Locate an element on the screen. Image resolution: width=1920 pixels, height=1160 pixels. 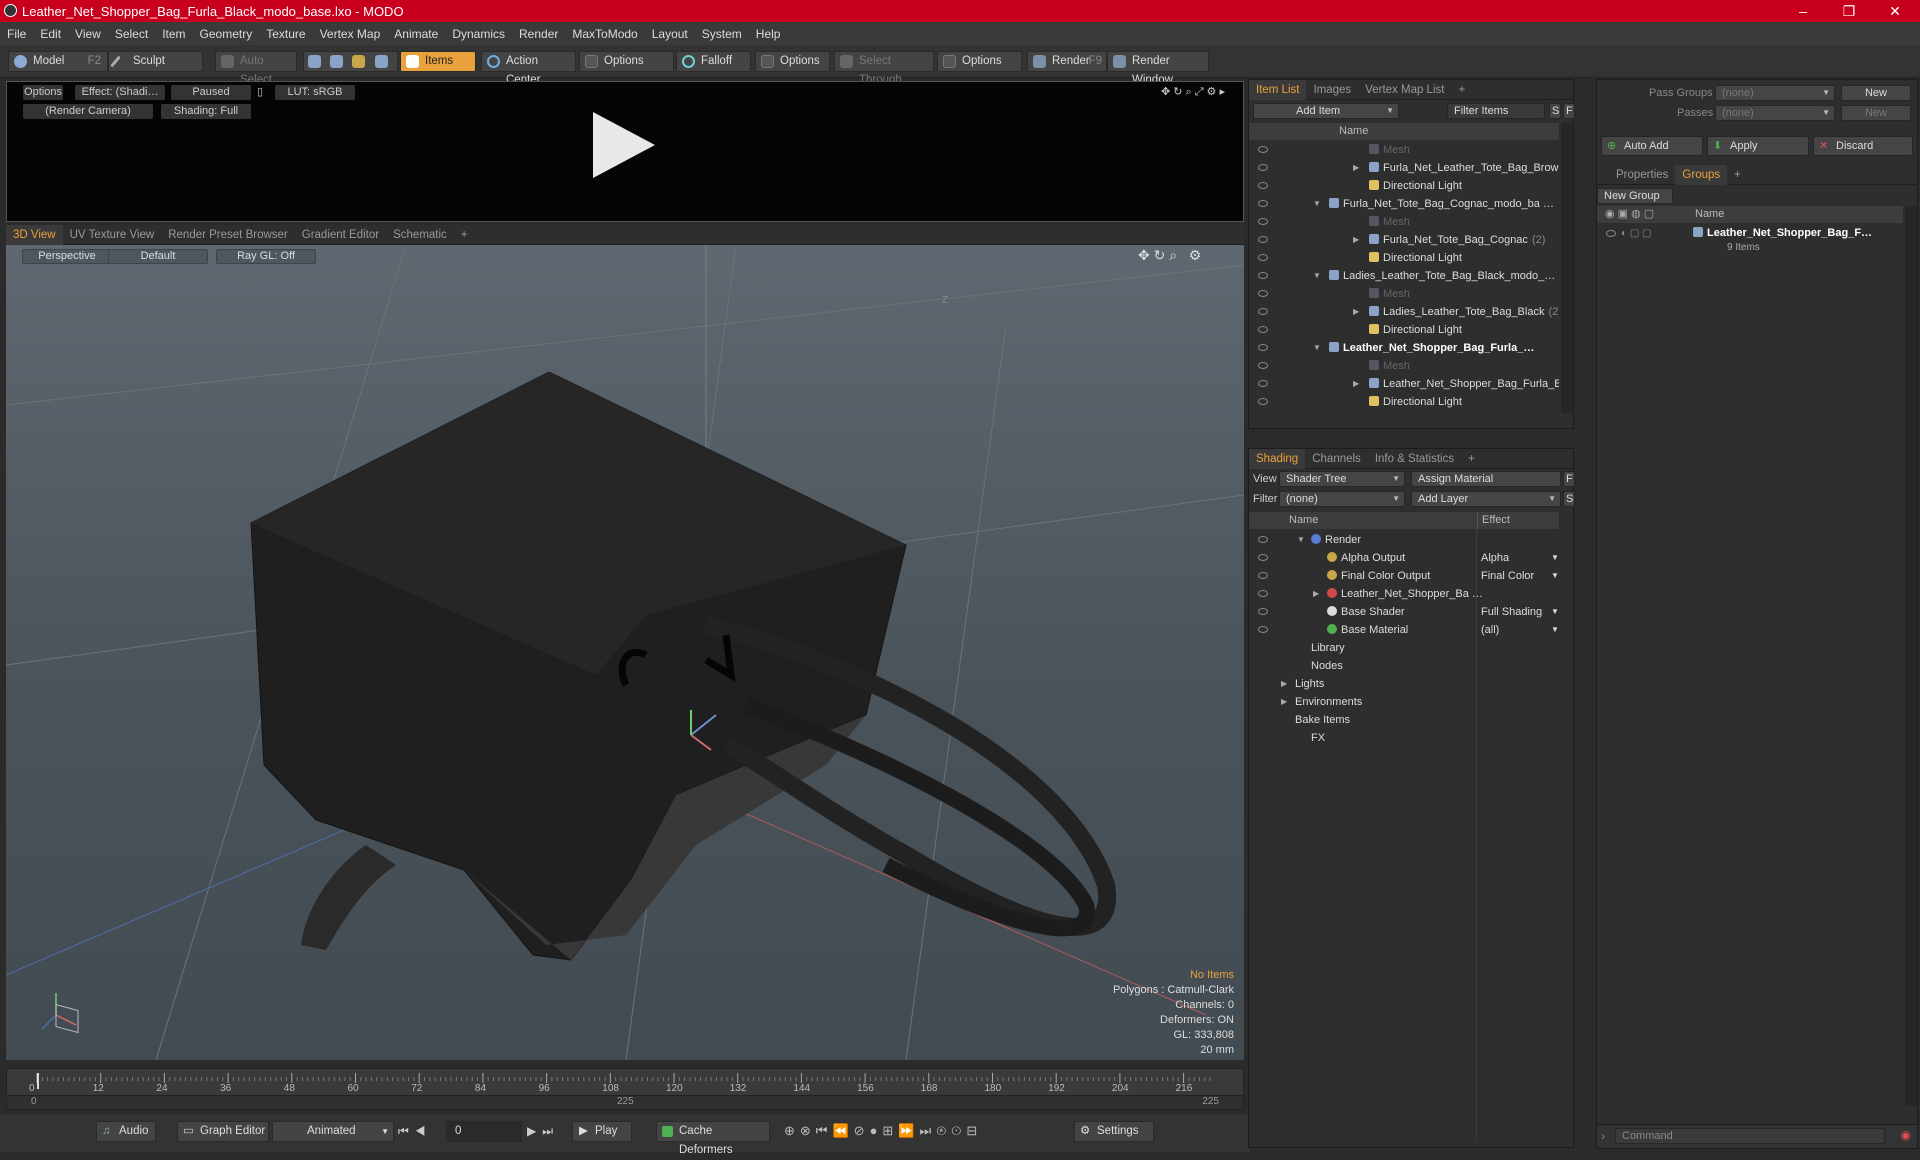
command-stop-icon: ◉ is located at coordinates (1906, 1135).